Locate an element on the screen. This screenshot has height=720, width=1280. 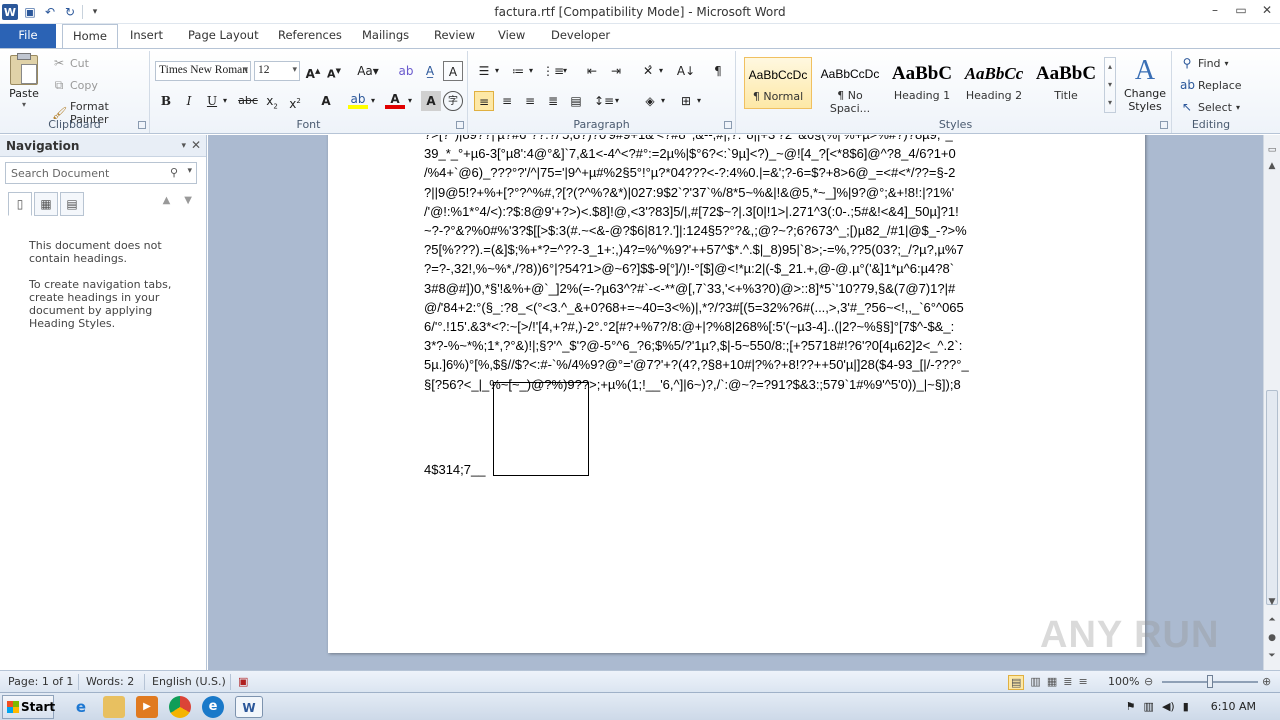
borders-dropdown-icon: ▾ is located at coordinates (699, 101).